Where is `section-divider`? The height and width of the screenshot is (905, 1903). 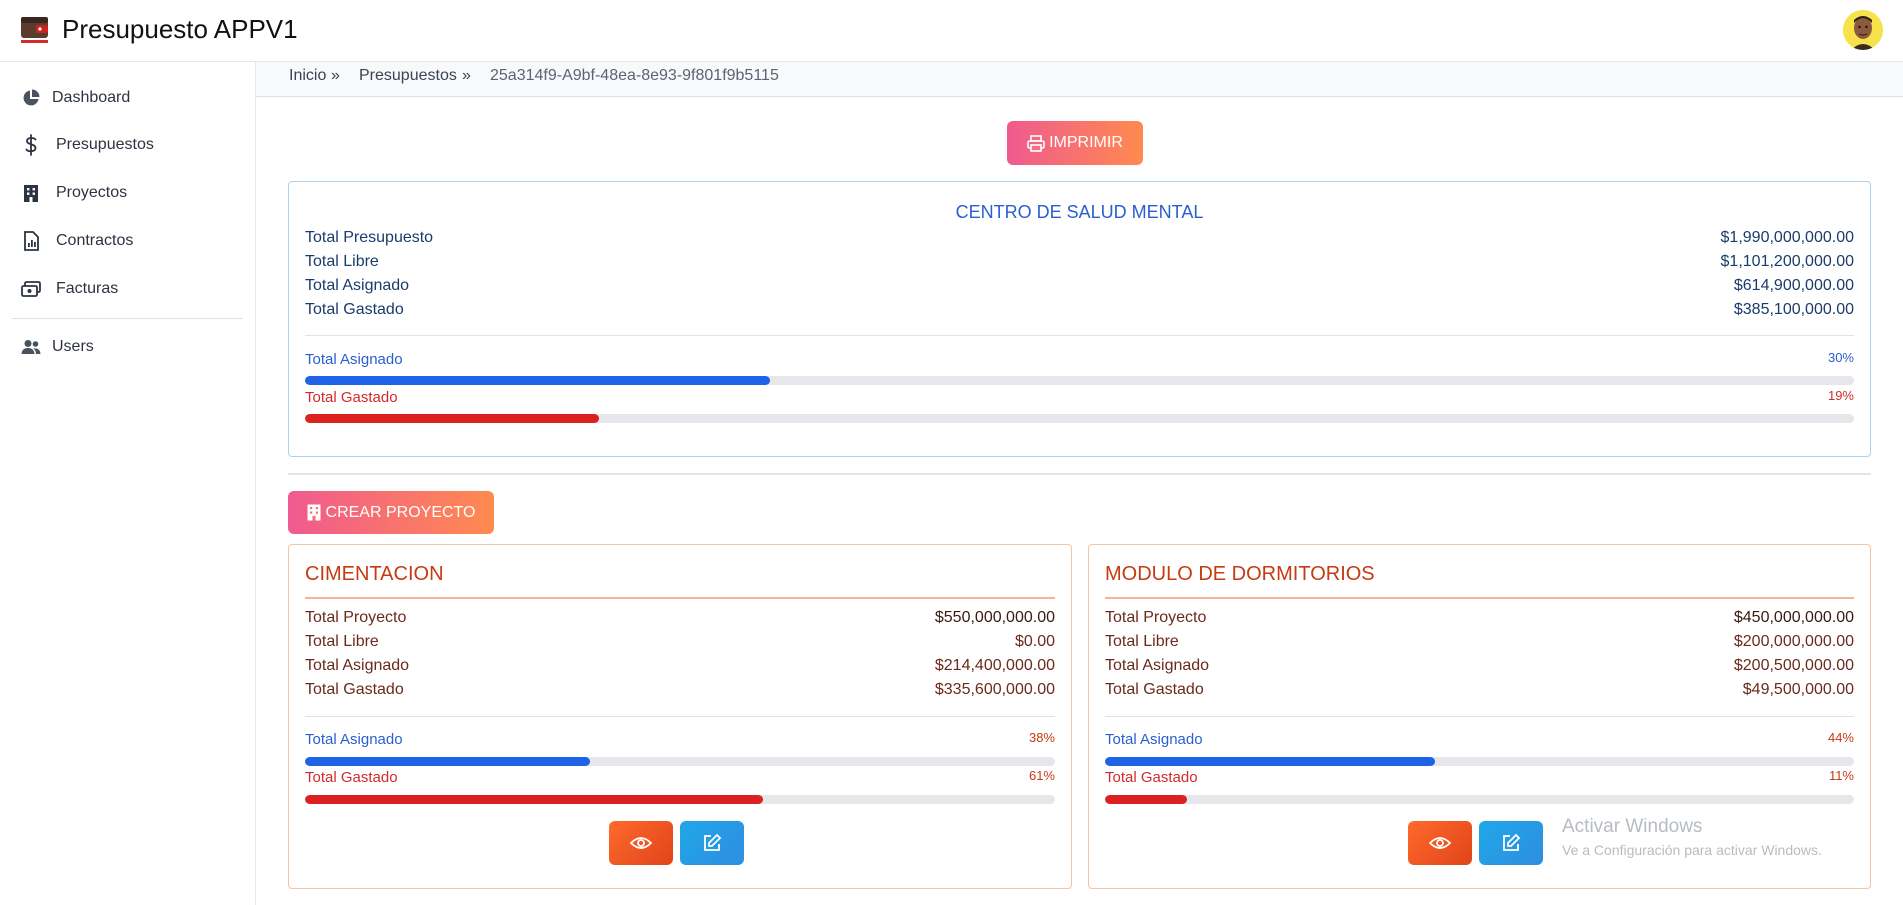
section-divider is located at coordinates (1079, 474).